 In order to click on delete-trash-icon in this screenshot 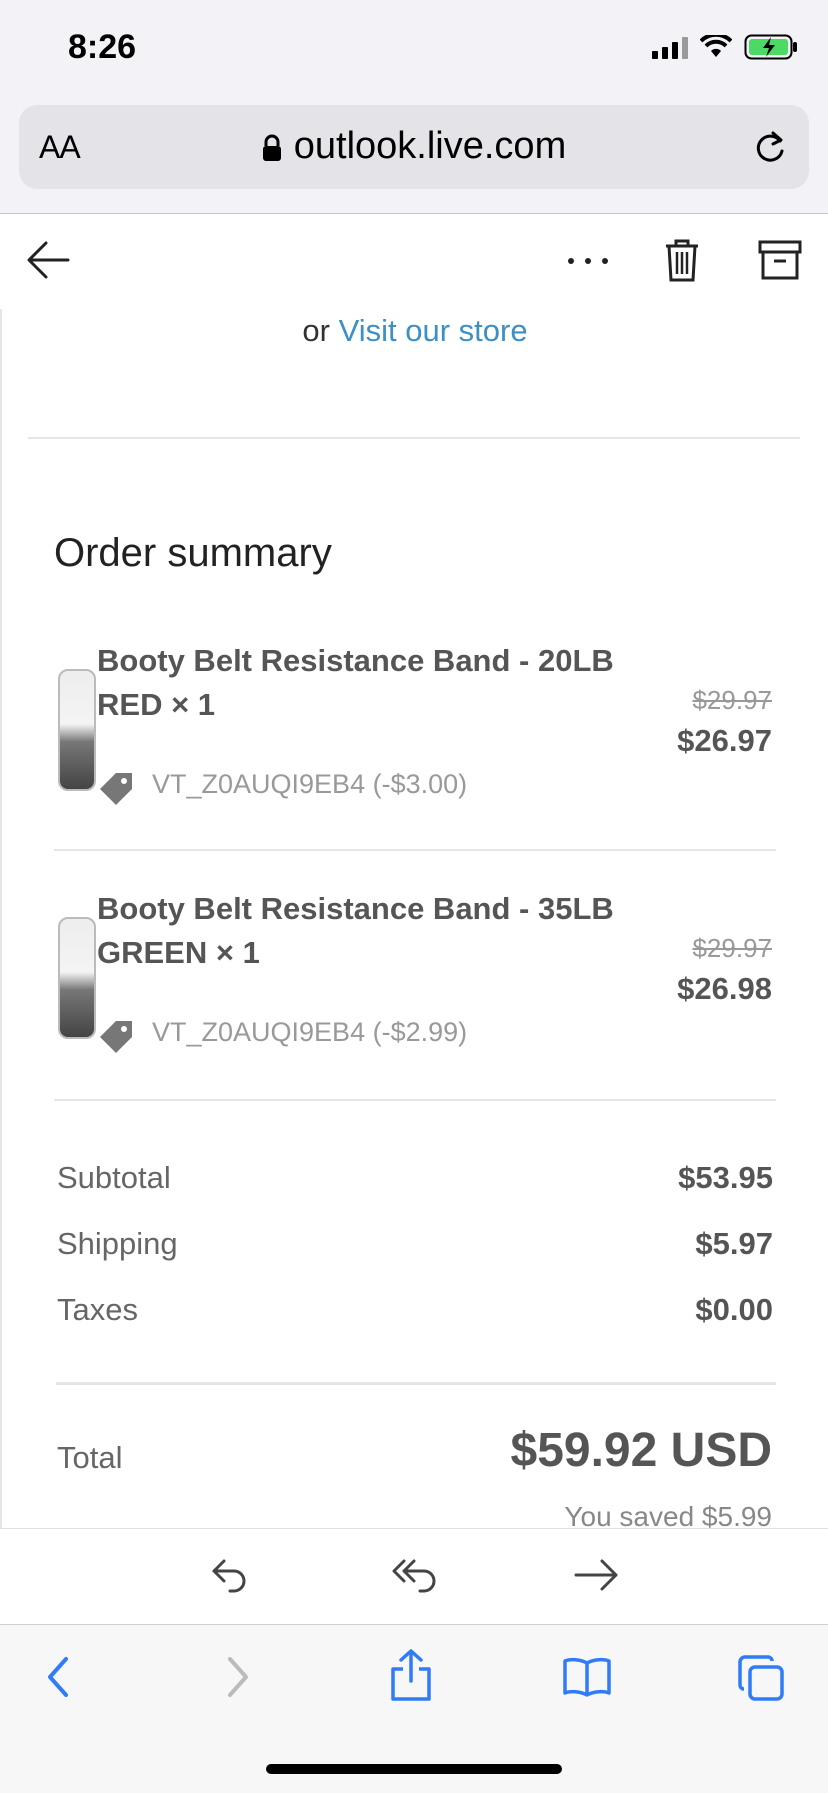, I will do `click(682, 260)`.